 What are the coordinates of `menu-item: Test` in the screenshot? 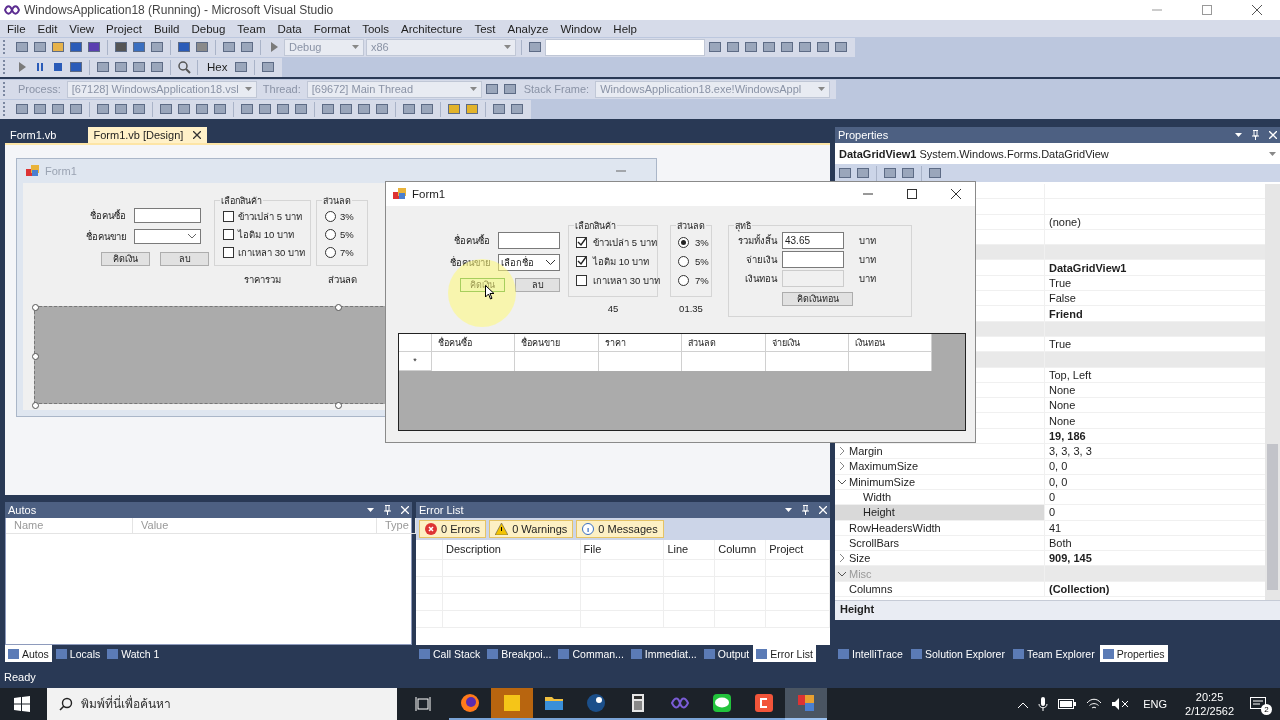 It's located at (486, 28).